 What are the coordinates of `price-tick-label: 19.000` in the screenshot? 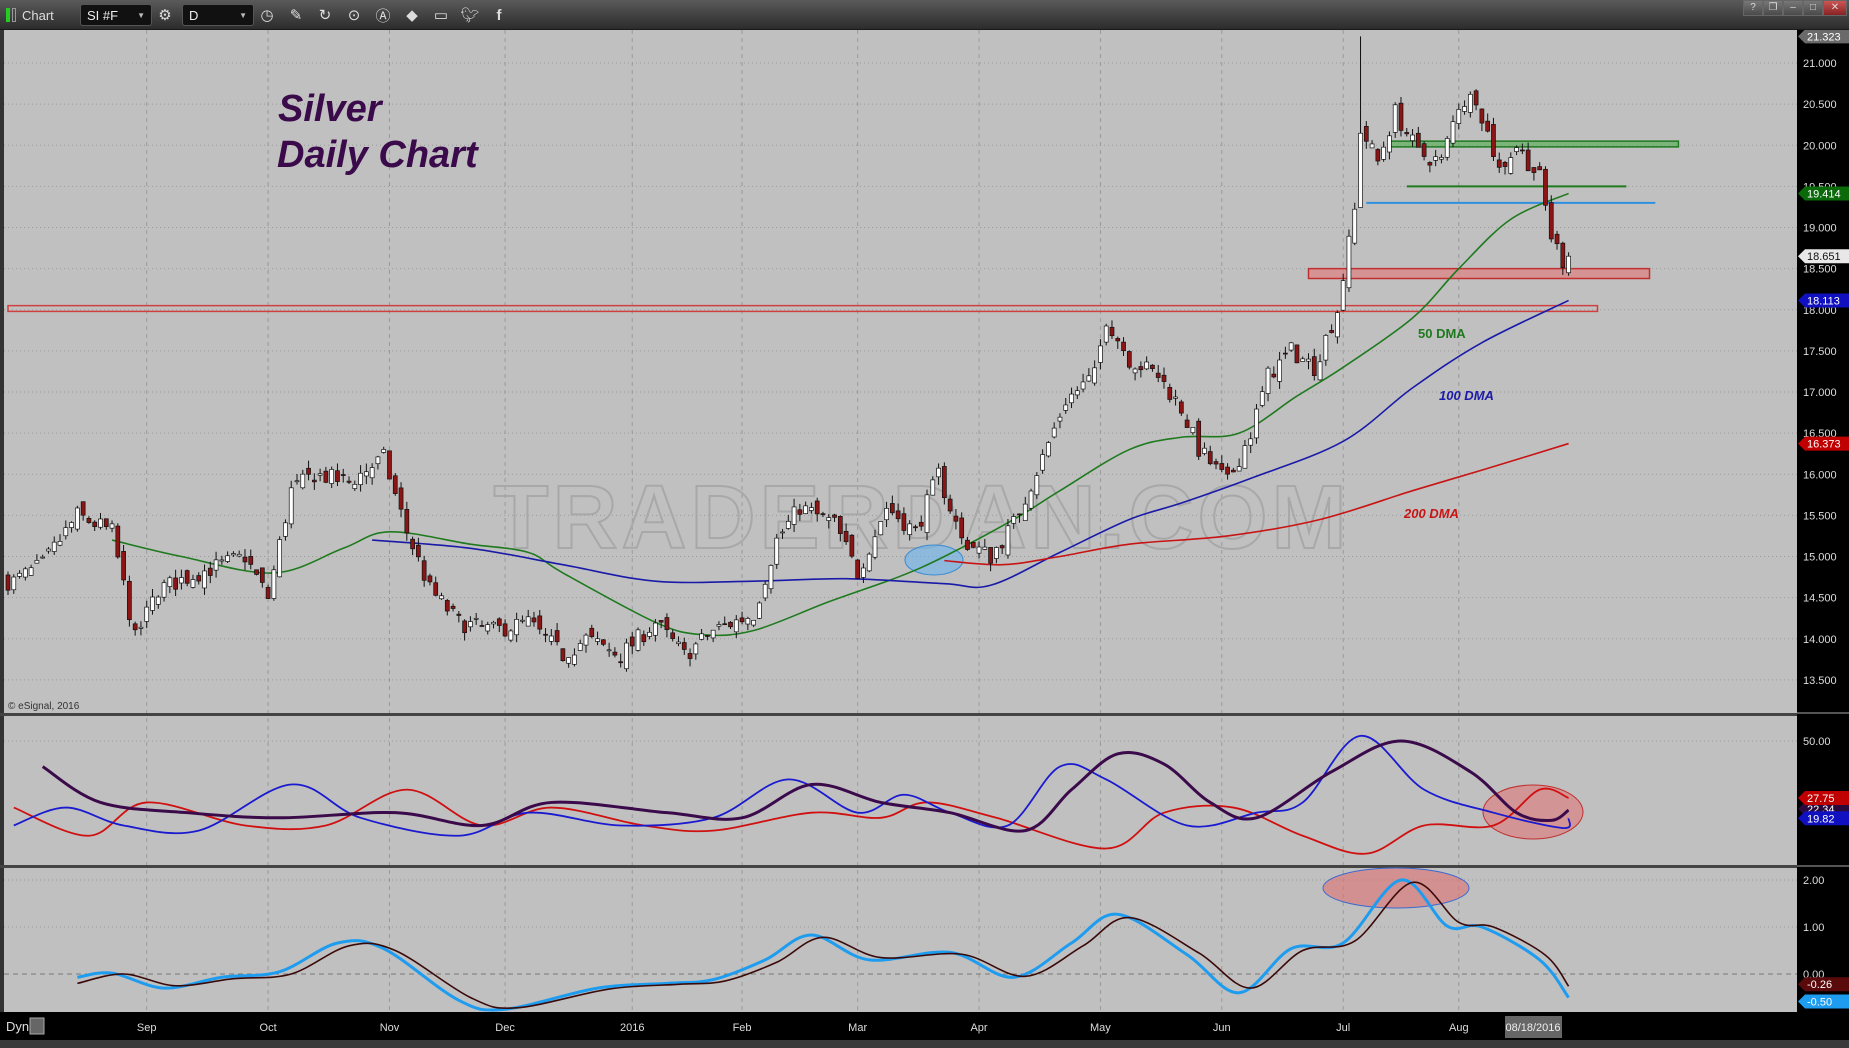 It's located at (1820, 229).